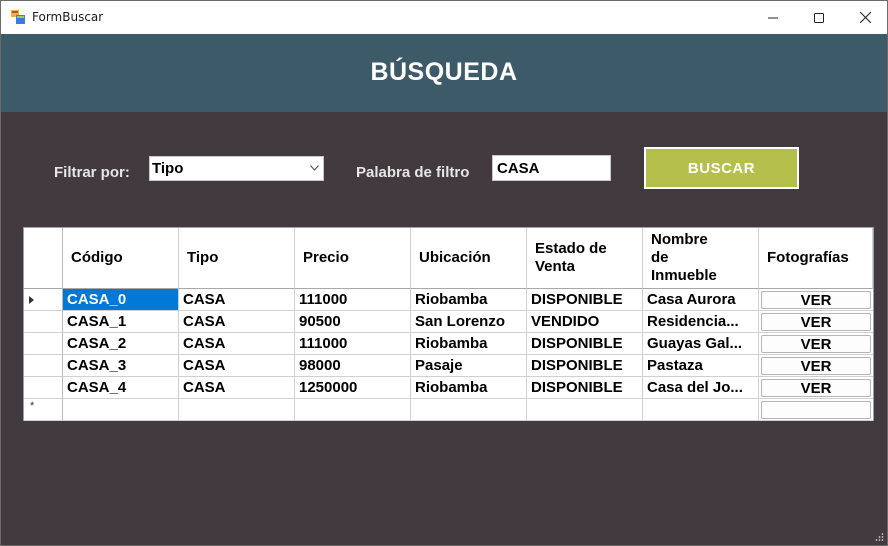 This screenshot has width=888, height=546. Describe the element at coordinates (43, 410) in the screenshot. I see `new-row-header: *` at that location.